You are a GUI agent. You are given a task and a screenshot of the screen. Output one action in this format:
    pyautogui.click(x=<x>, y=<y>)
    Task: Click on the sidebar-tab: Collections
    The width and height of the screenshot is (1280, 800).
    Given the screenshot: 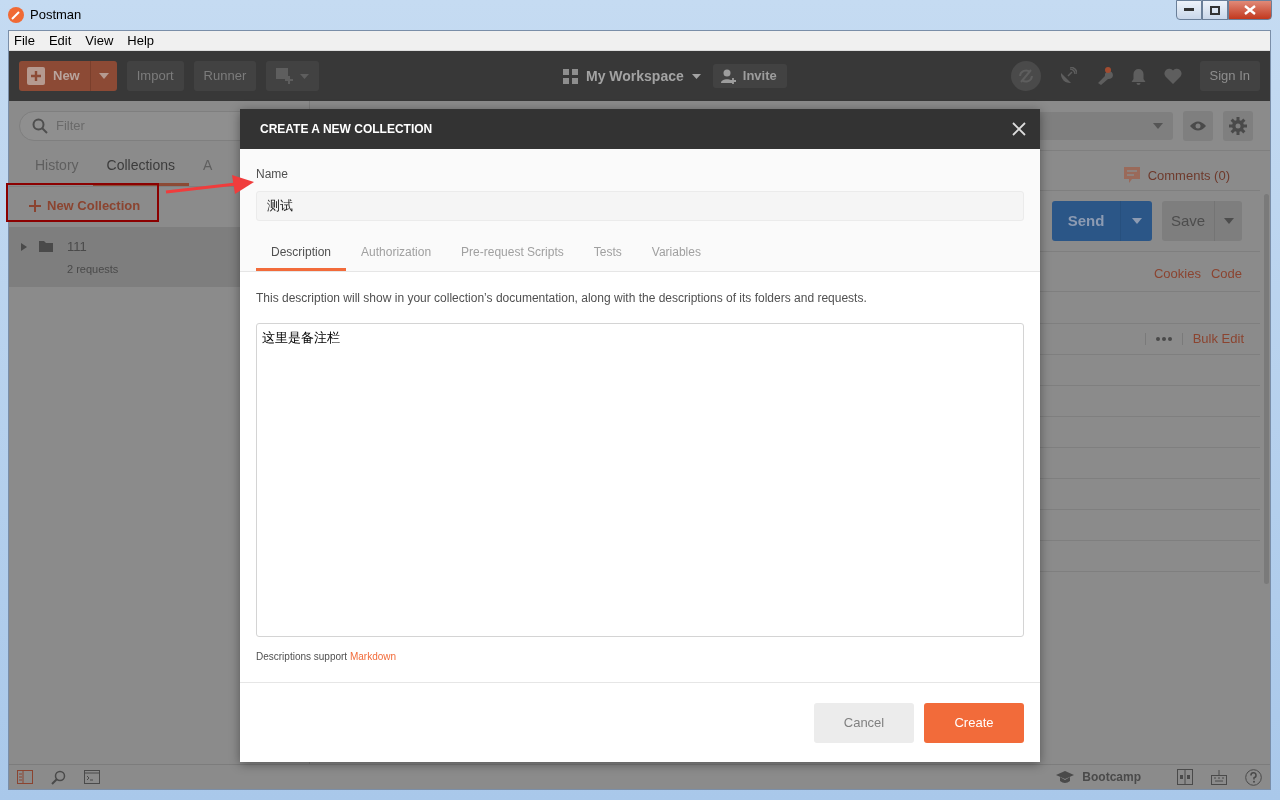 What is the action you would take?
    pyautogui.click(x=141, y=167)
    